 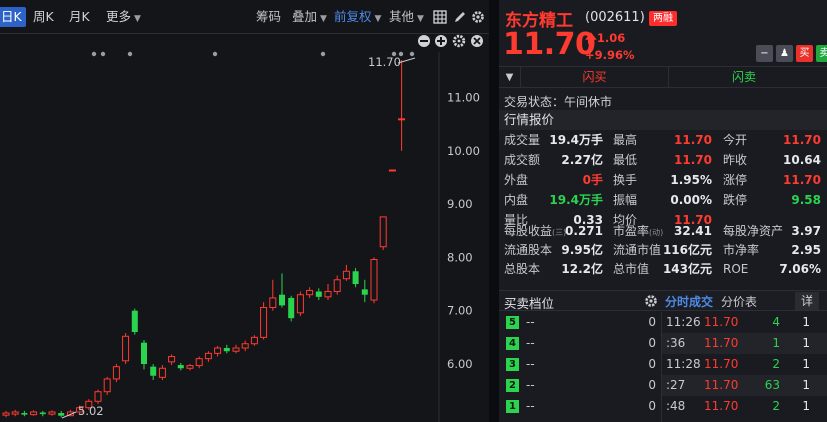 I want to click on price-axis: 11.00 10.00 9.00 8.00 7.00 6.00, so click(x=463, y=231).